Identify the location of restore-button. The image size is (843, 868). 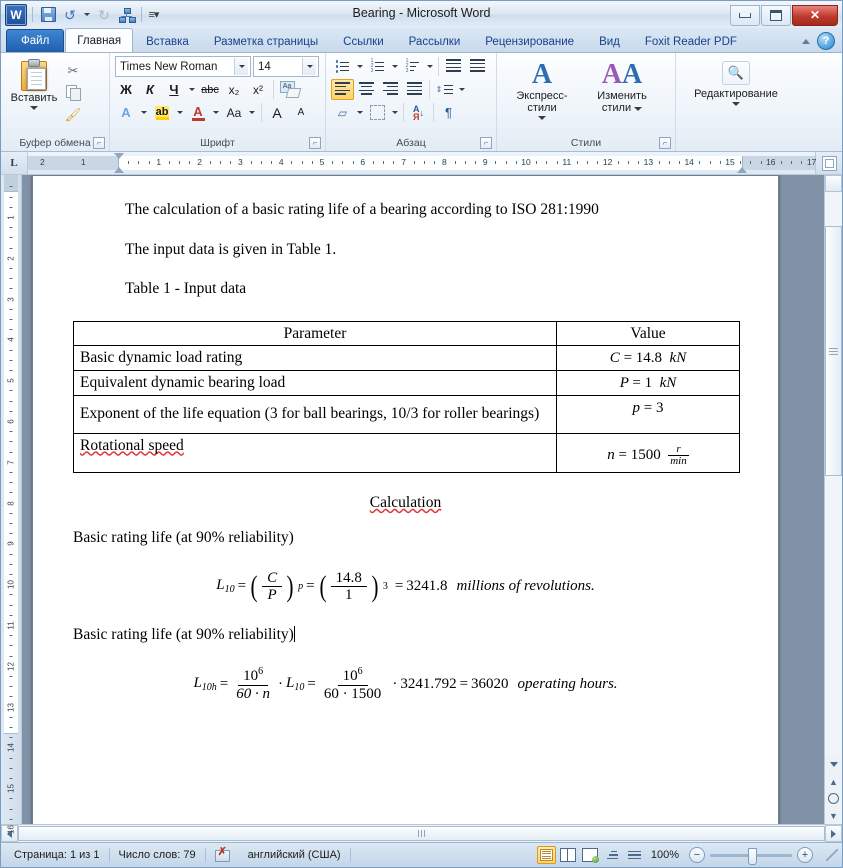
(776, 15).